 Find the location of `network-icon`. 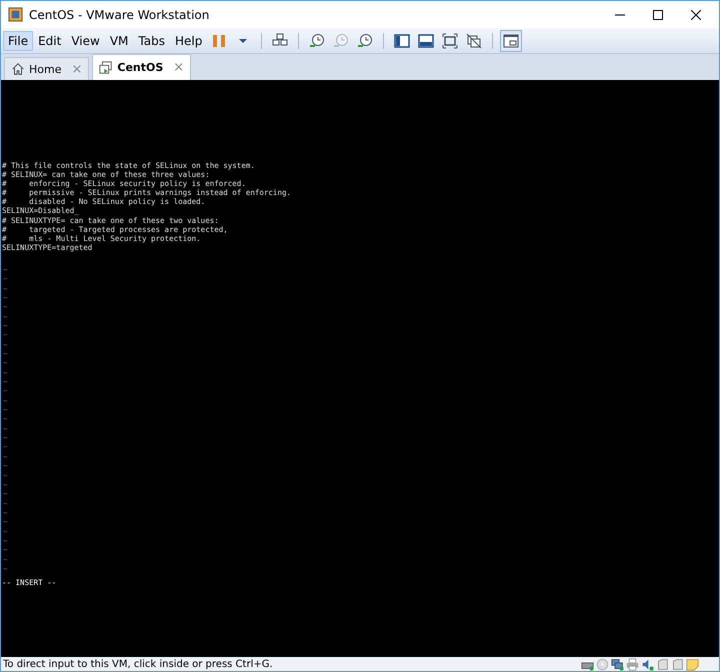

network-icon is located at coordinates (617, 664).